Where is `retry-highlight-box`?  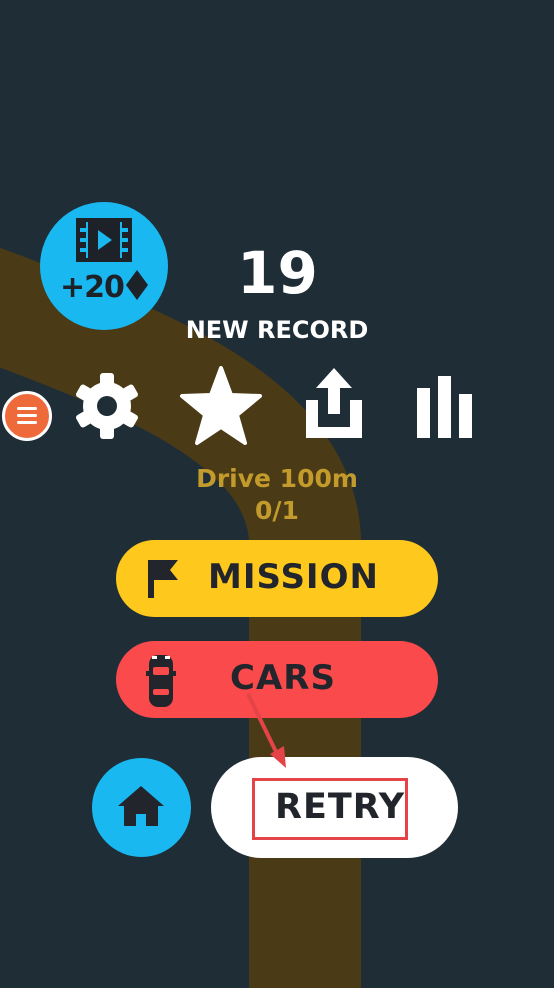 retry-highlight-box is located at coordinates (330, 809).